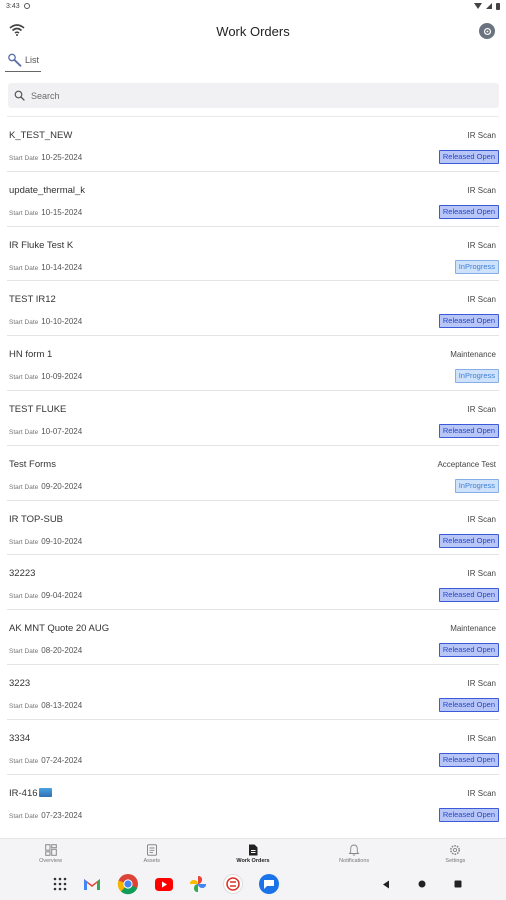  I want to click on nav-overview: Overview, so click(51, 853).